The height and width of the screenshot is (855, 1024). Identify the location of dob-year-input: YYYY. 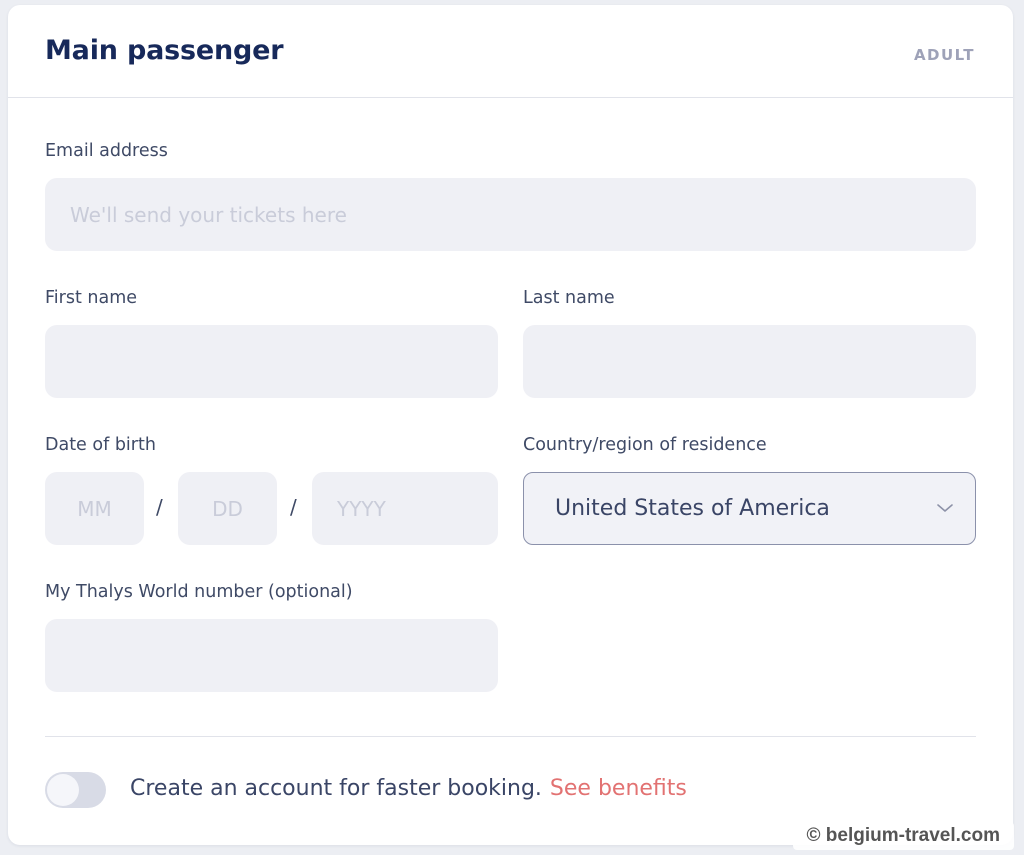
(405, 508).